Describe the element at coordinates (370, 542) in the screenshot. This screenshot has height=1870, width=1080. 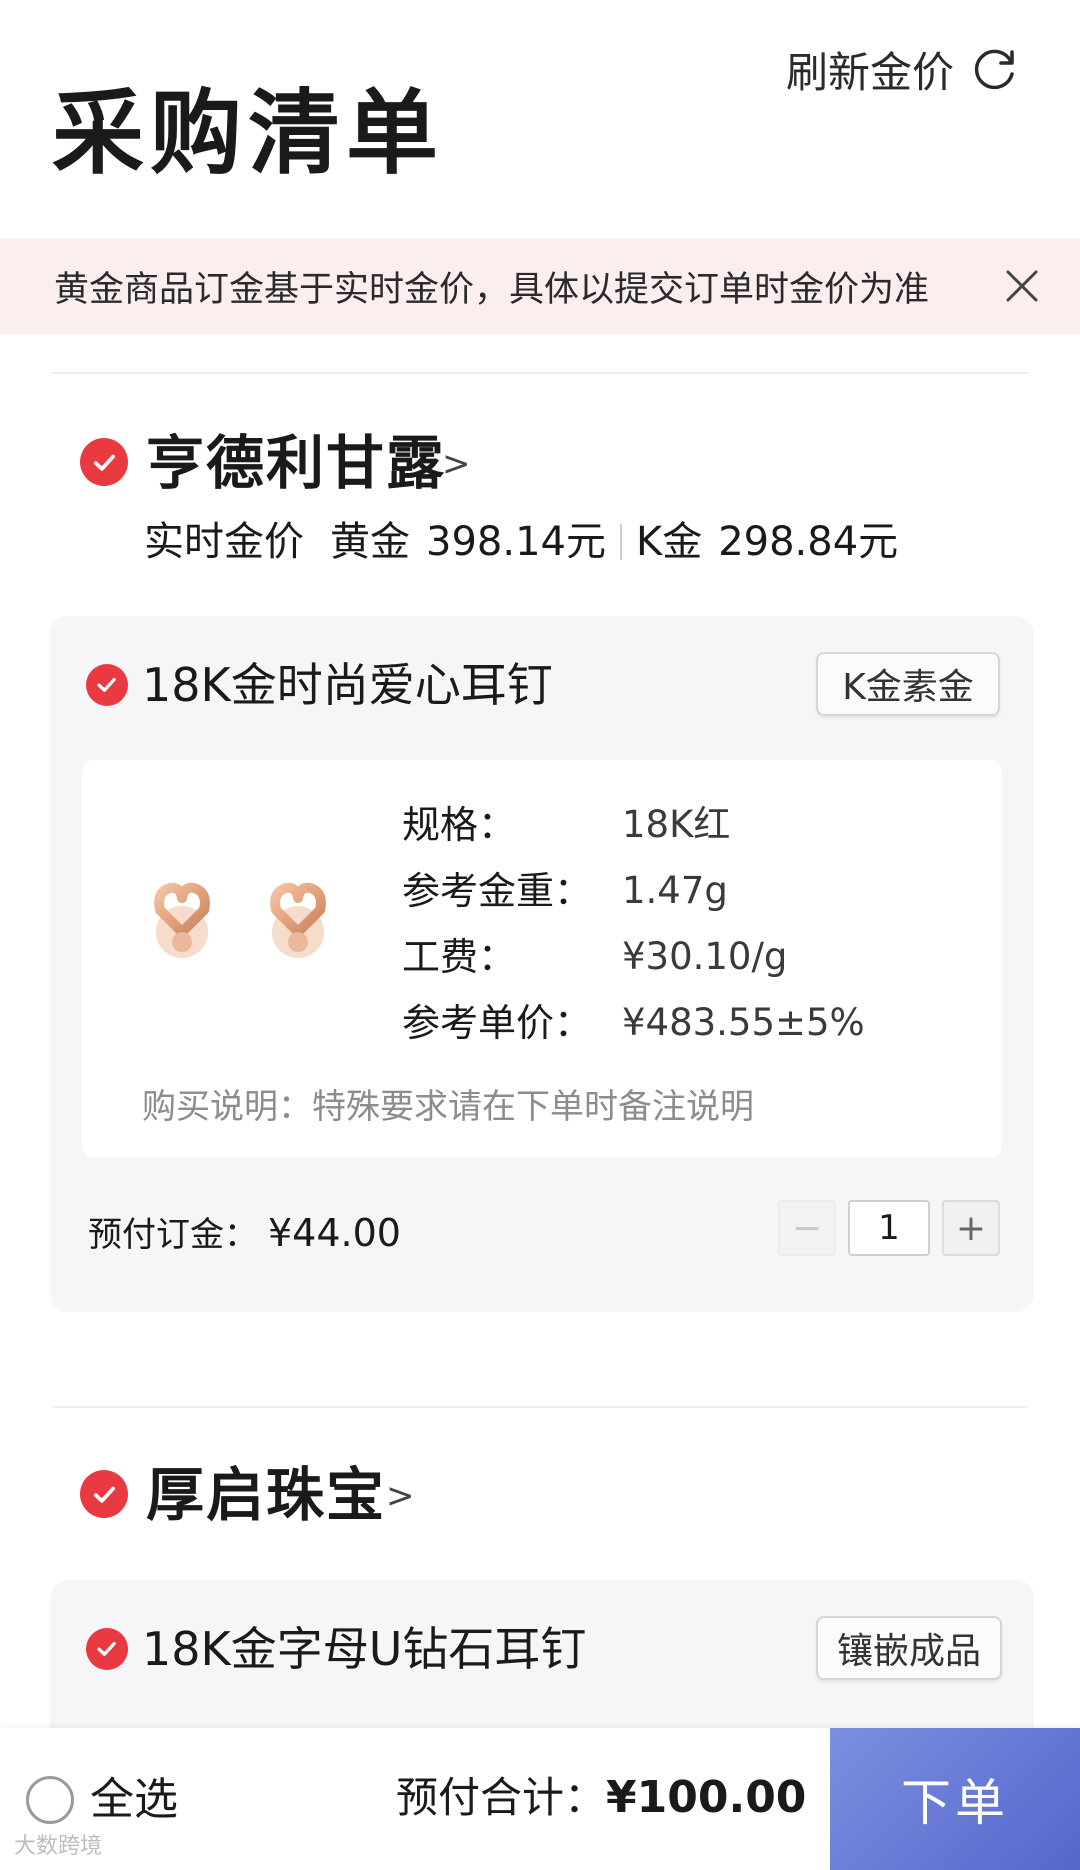
I see `gold-label: 黄金` at that location.